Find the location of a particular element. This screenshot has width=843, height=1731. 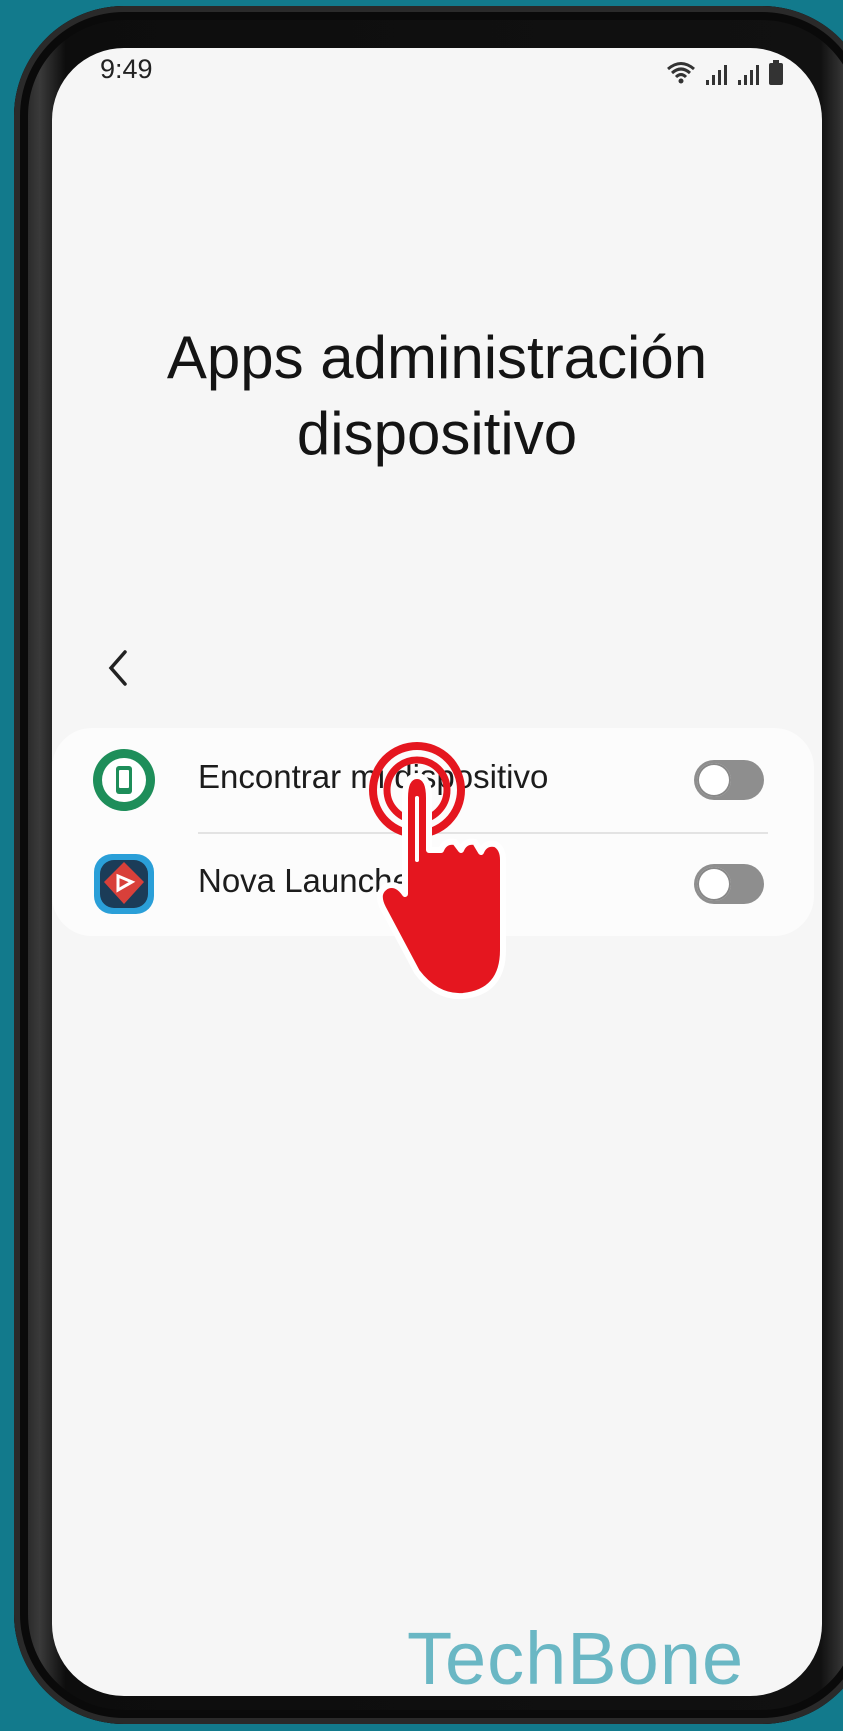

status-time: 9:49 is located at coordinates (126, 69).